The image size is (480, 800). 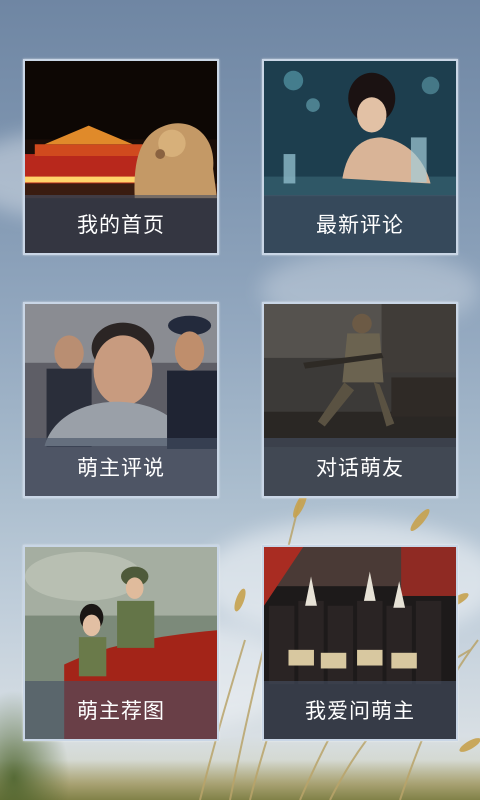 I want to click on tile-label: 我的首页, so click(x=121, y=225).